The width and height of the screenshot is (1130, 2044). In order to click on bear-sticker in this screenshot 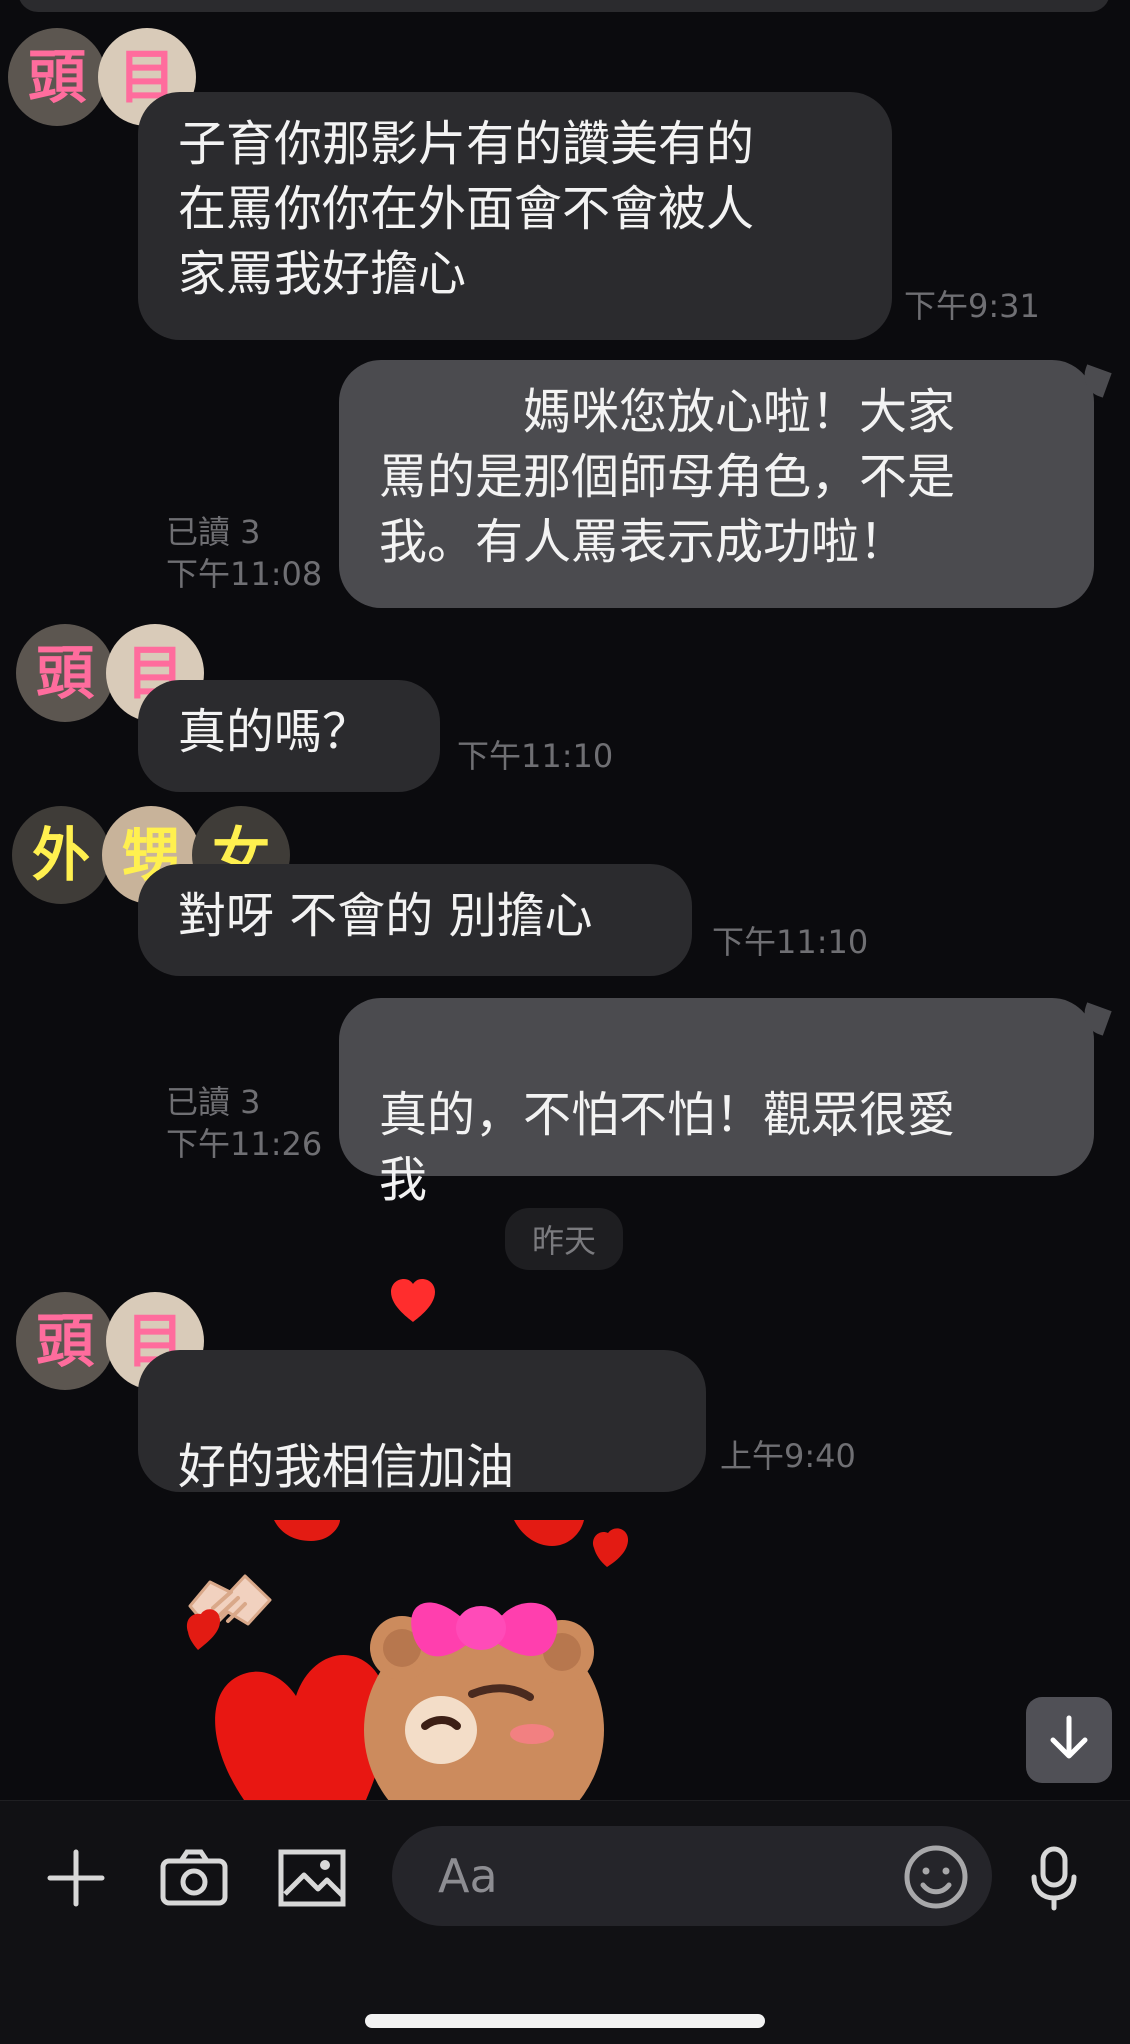, I will do `click(430, 1660)`.